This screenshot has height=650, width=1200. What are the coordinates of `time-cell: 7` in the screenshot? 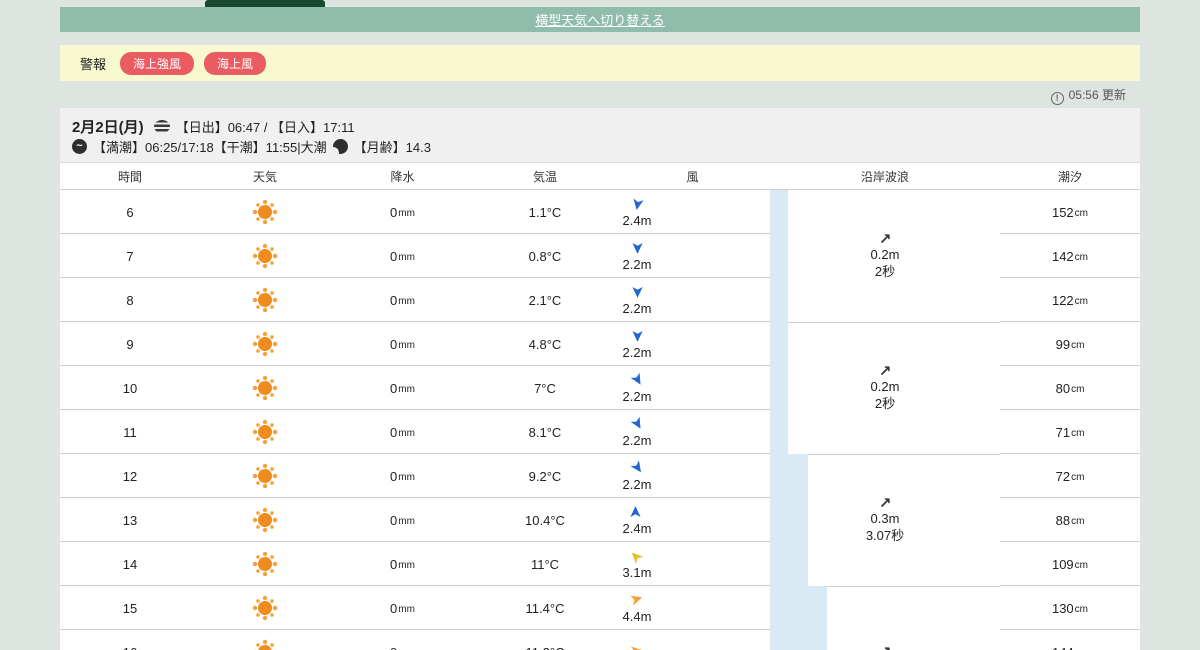 It's located at (130, 256).